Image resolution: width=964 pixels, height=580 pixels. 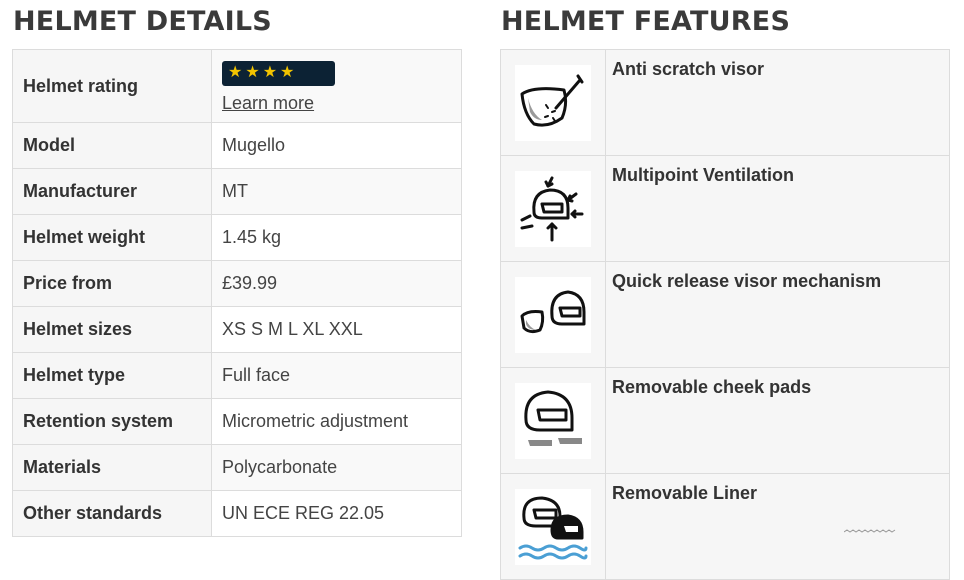 What do you see at coordinates (336, 237) in the screenshot?
I see `row-value: 1.45 kg` at bounding box center [336, 237].